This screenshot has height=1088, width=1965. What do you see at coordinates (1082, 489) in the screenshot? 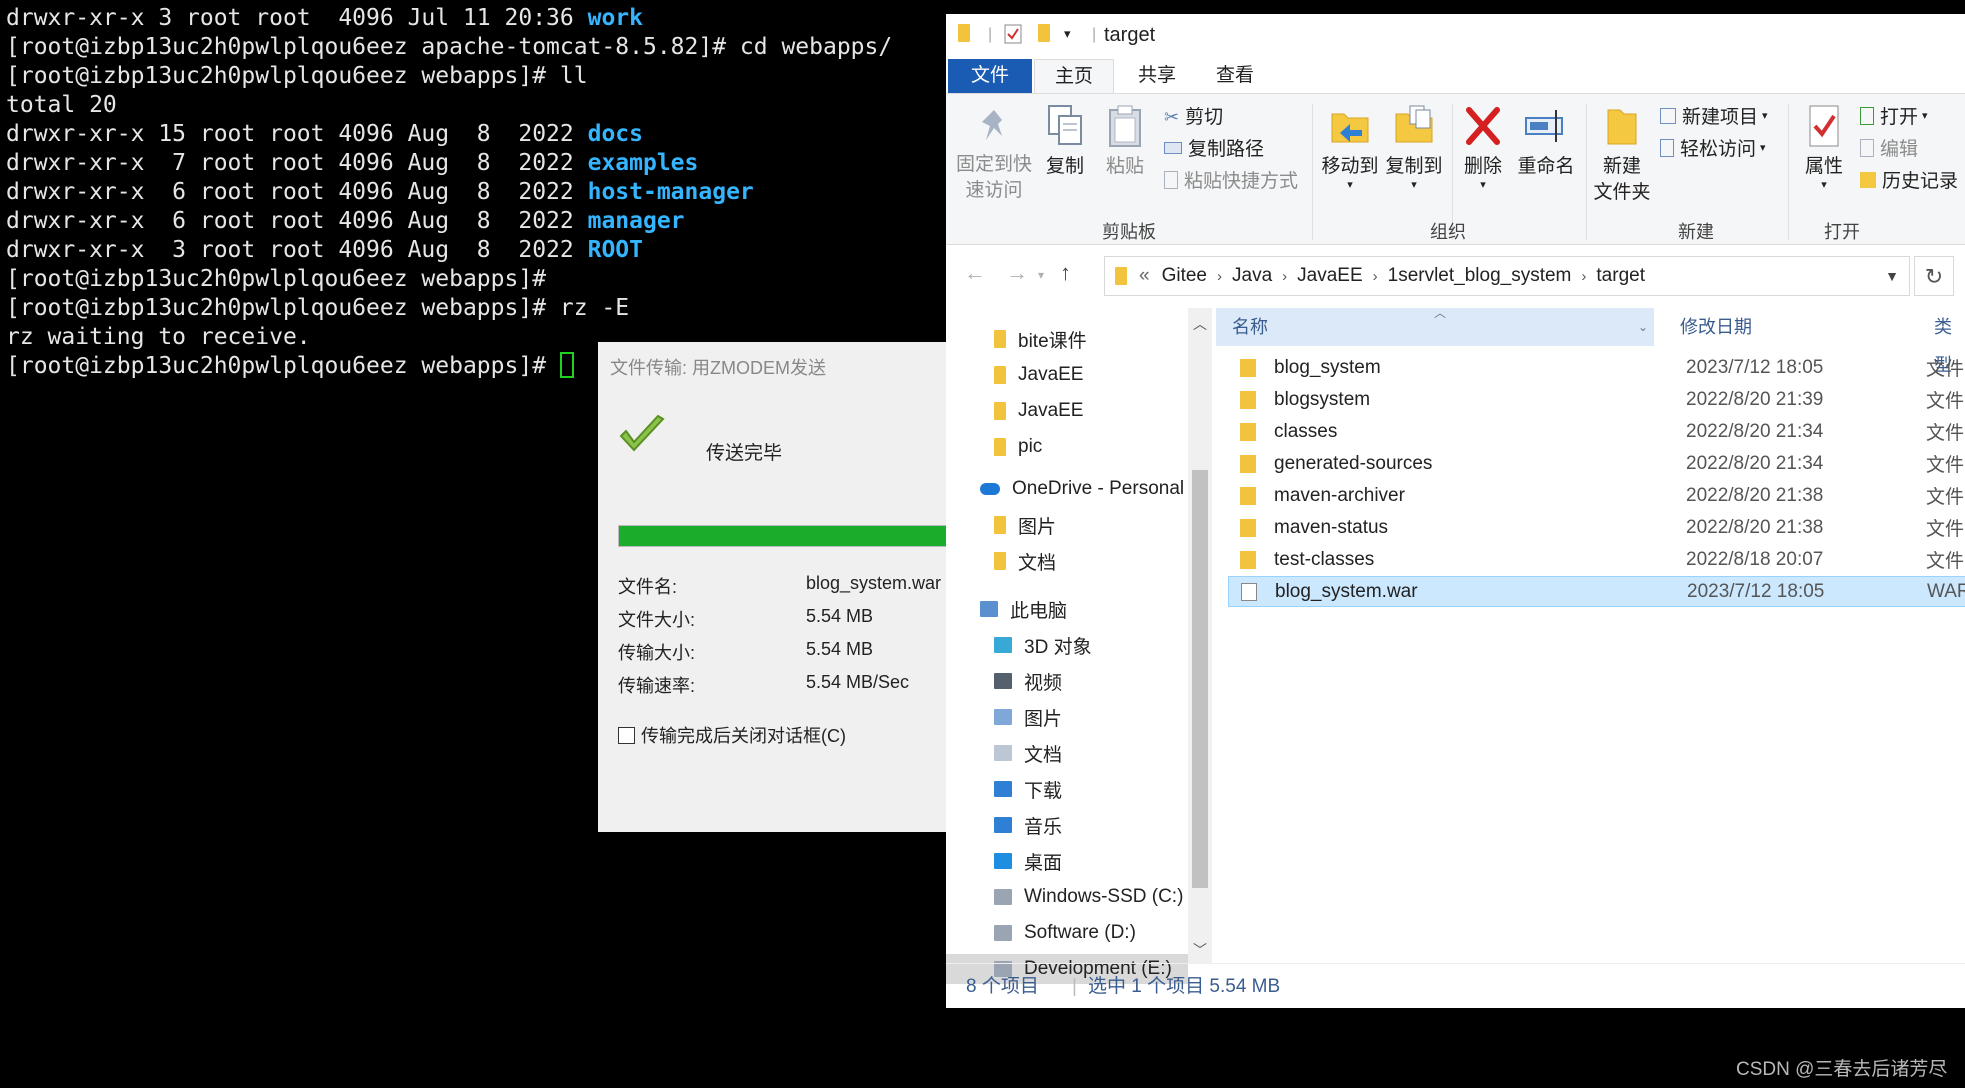
I see `nav-item: OneDrive - Personal` at bounding box center [1082, 489].